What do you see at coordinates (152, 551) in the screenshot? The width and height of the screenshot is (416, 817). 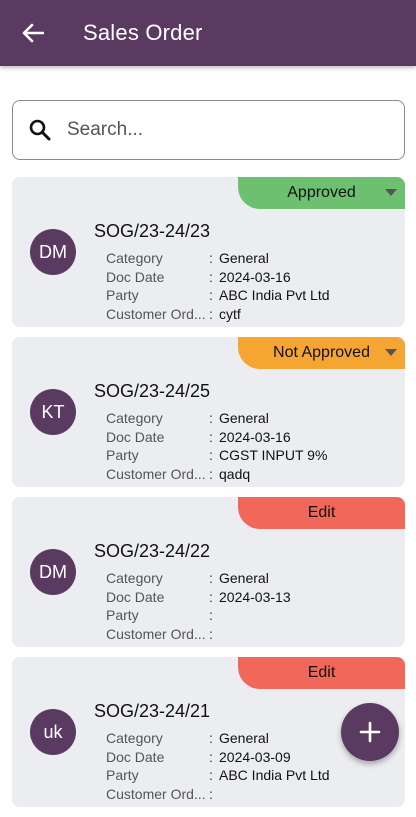 I see `order-number: SOG/23-24/22` at bounding box center [152, 551].